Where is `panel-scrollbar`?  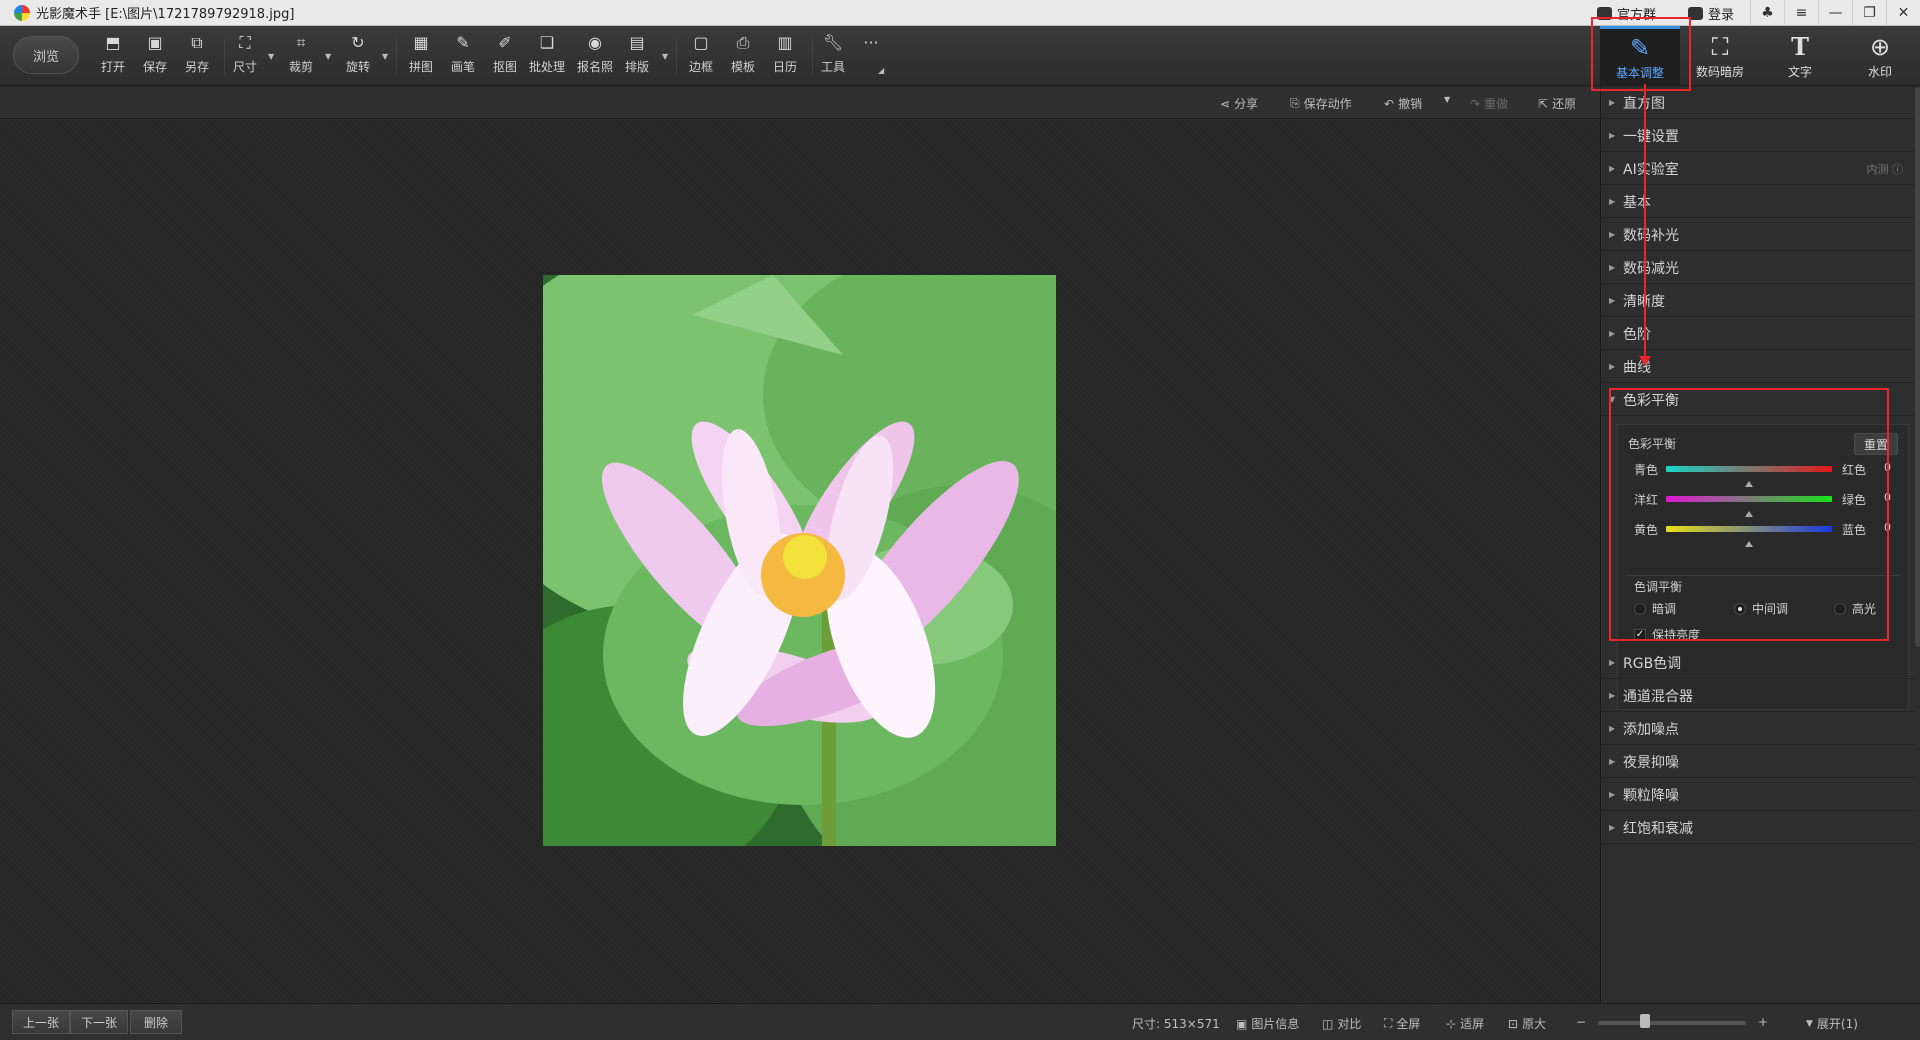
panel-scrollbar is located at coordinates (1917, 367).